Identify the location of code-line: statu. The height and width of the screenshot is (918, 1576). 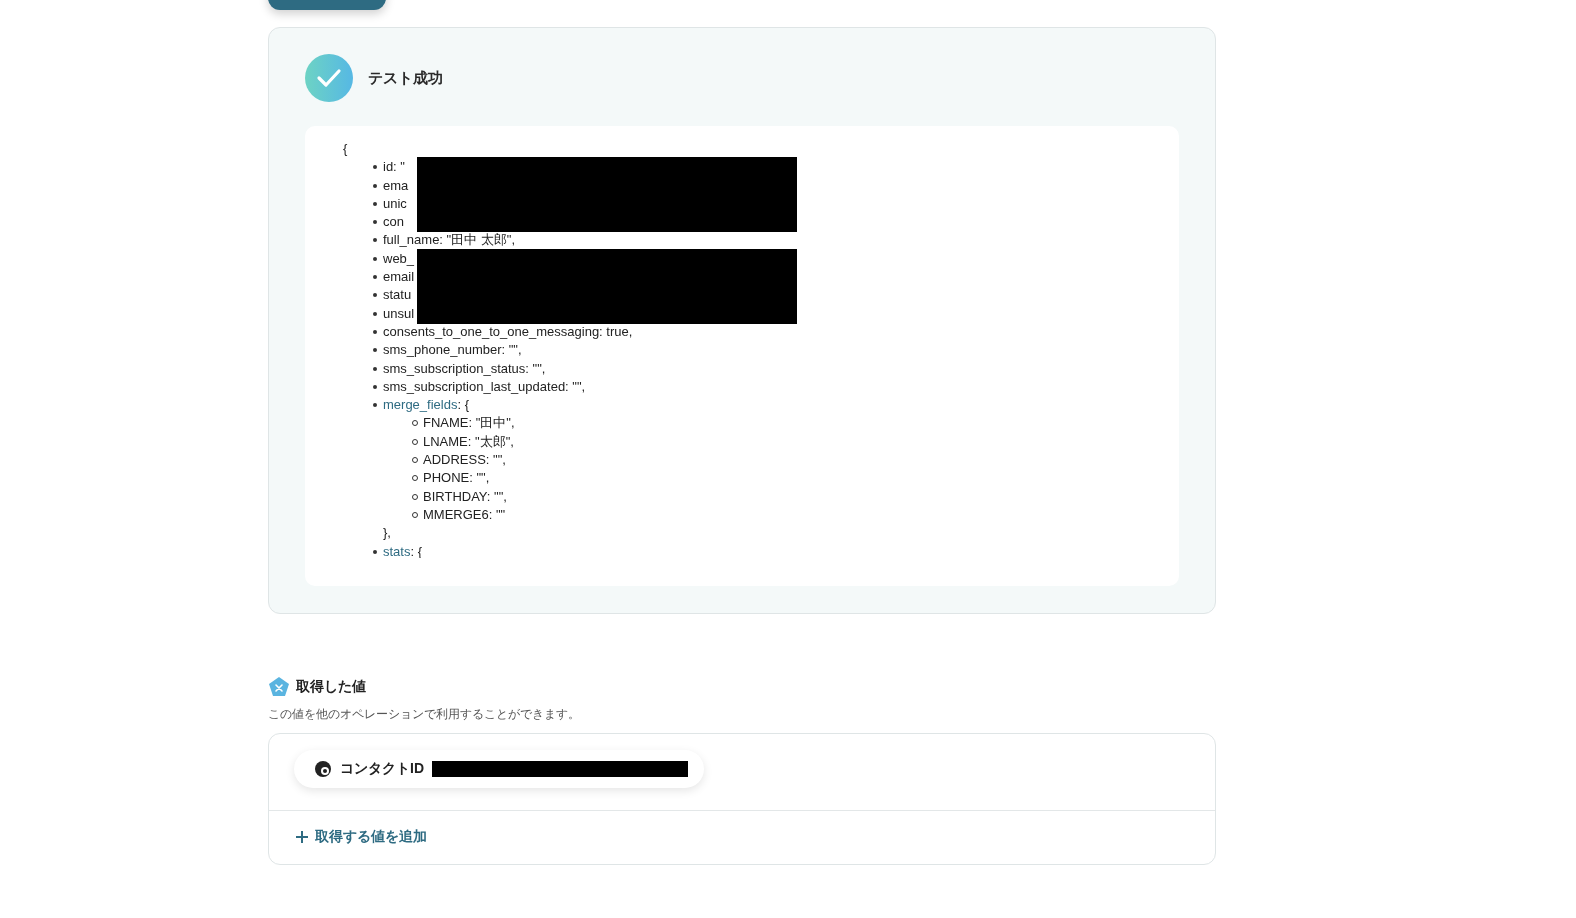
(397, 295).